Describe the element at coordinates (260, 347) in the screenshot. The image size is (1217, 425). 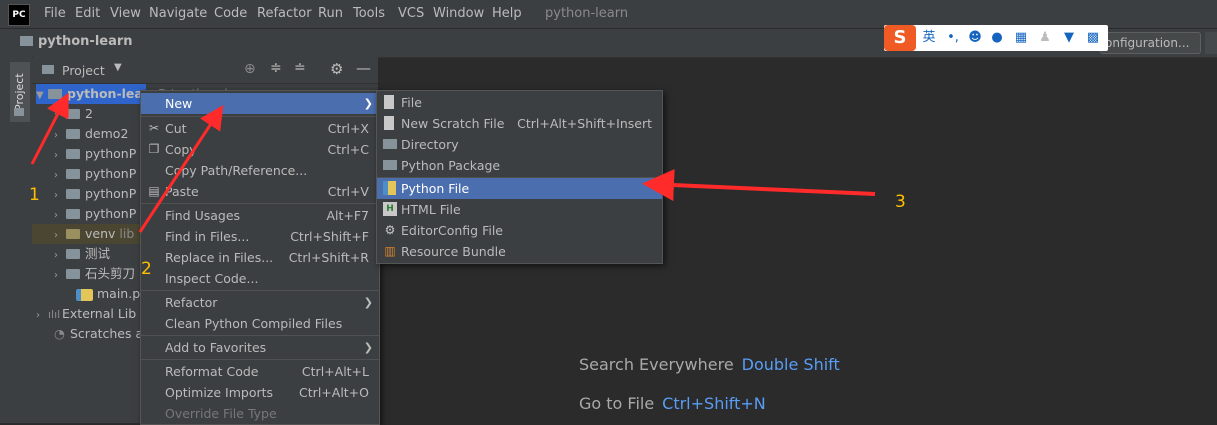
I see `menu-item-add-to-favorites: Add to Favorites ❯` at that location.